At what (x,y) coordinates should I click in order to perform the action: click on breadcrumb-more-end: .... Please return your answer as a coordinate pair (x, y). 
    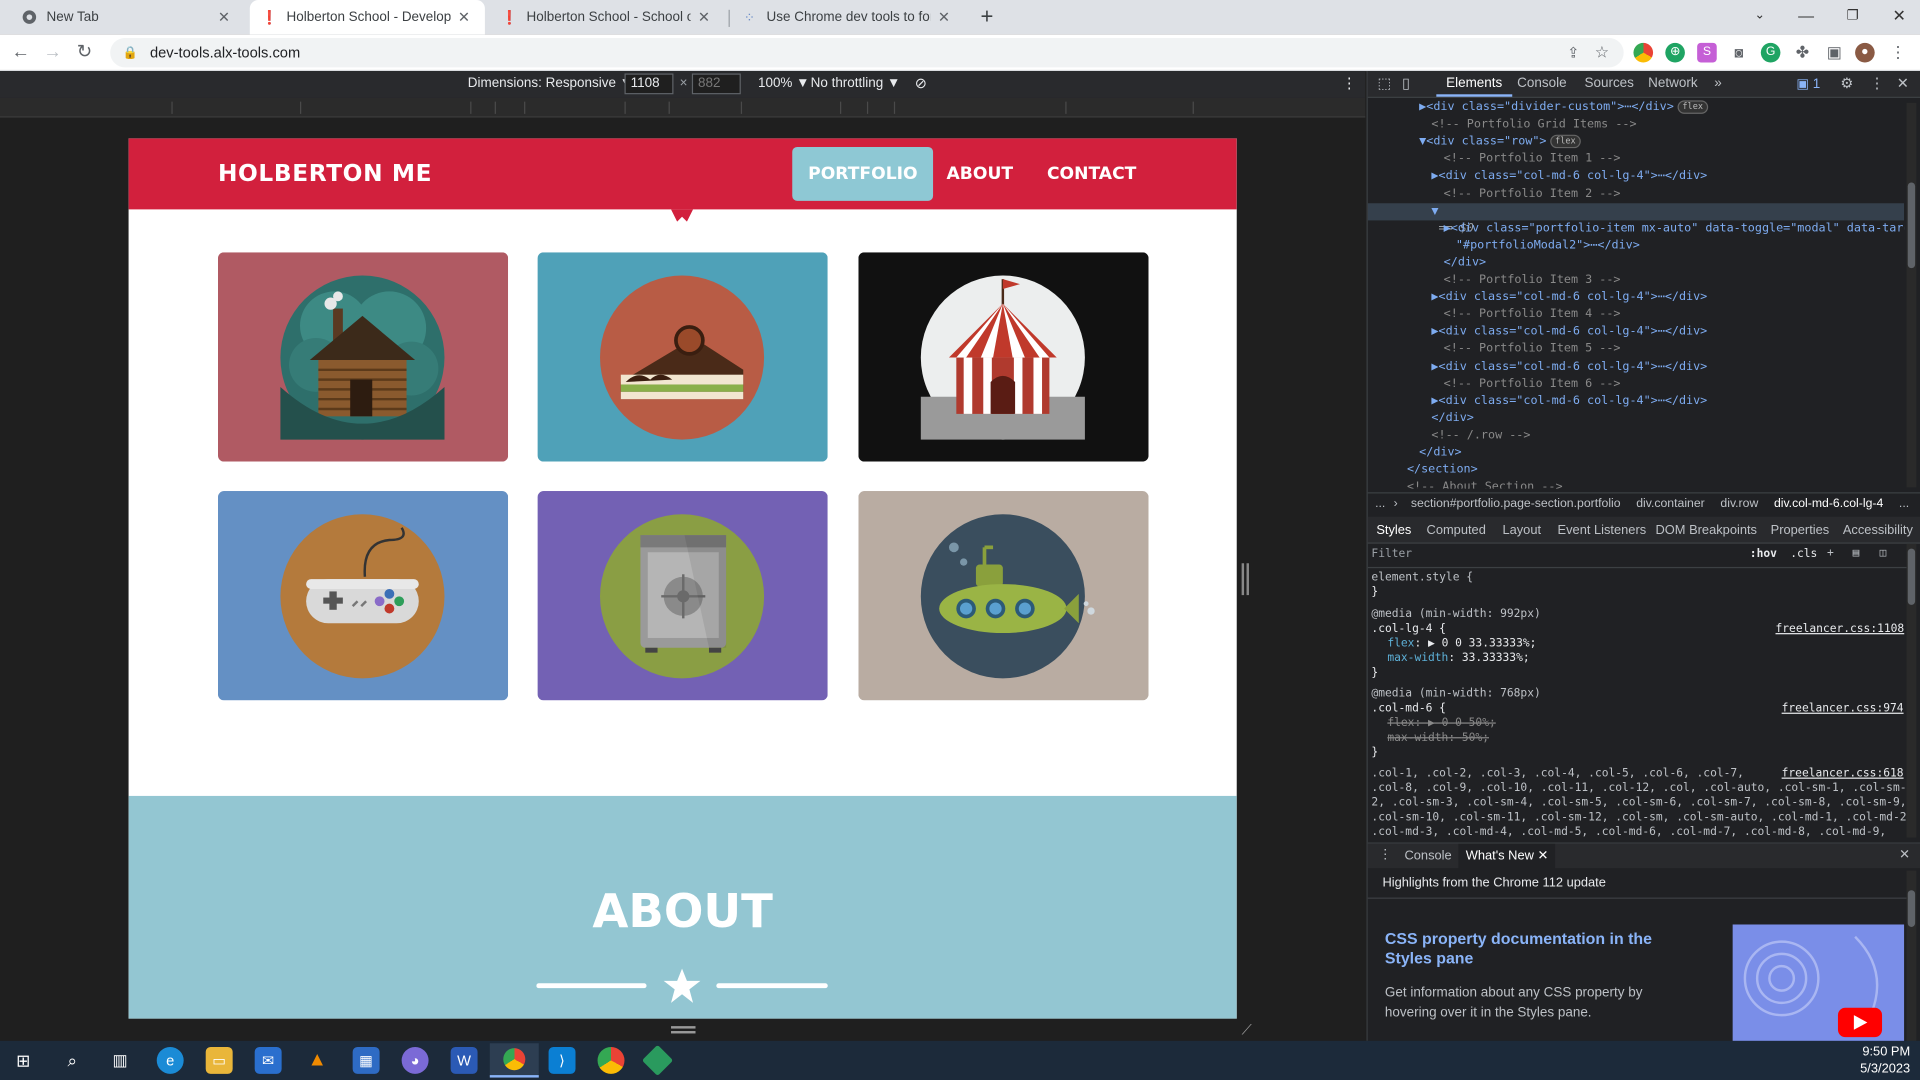
    Looking at the image, I should click on (1904, 503).